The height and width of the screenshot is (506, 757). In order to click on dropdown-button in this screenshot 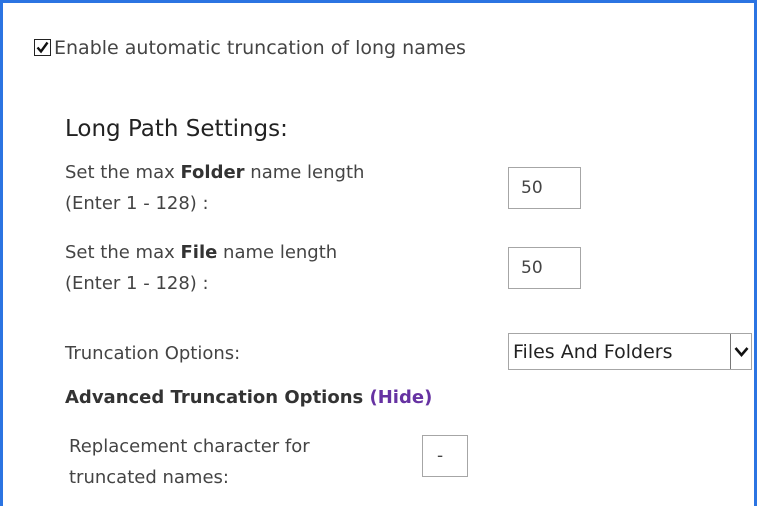, I will do `click(740, 351)`.